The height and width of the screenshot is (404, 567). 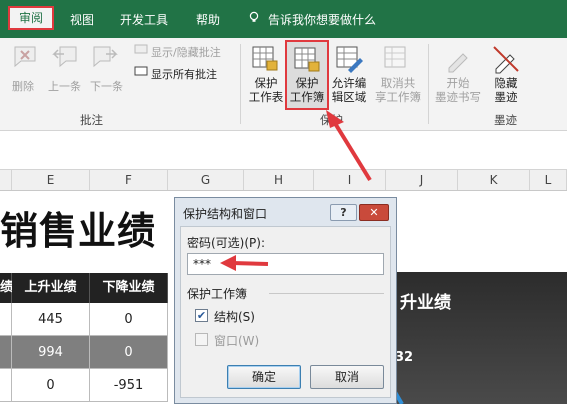 What do you see at coordinates (349, 83) in the screenshot?
I see `allow-edit-label-1: 允许编` at bounding box center [349, 83].